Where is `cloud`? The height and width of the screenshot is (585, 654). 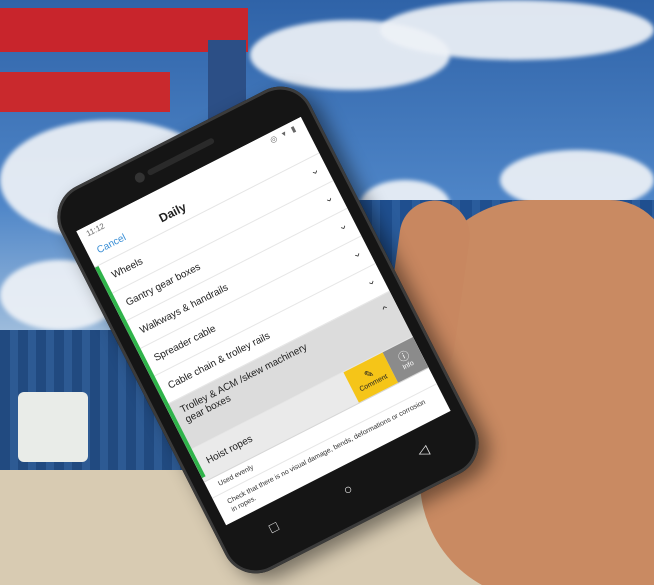 cloud is located at coordinates (517, 30).